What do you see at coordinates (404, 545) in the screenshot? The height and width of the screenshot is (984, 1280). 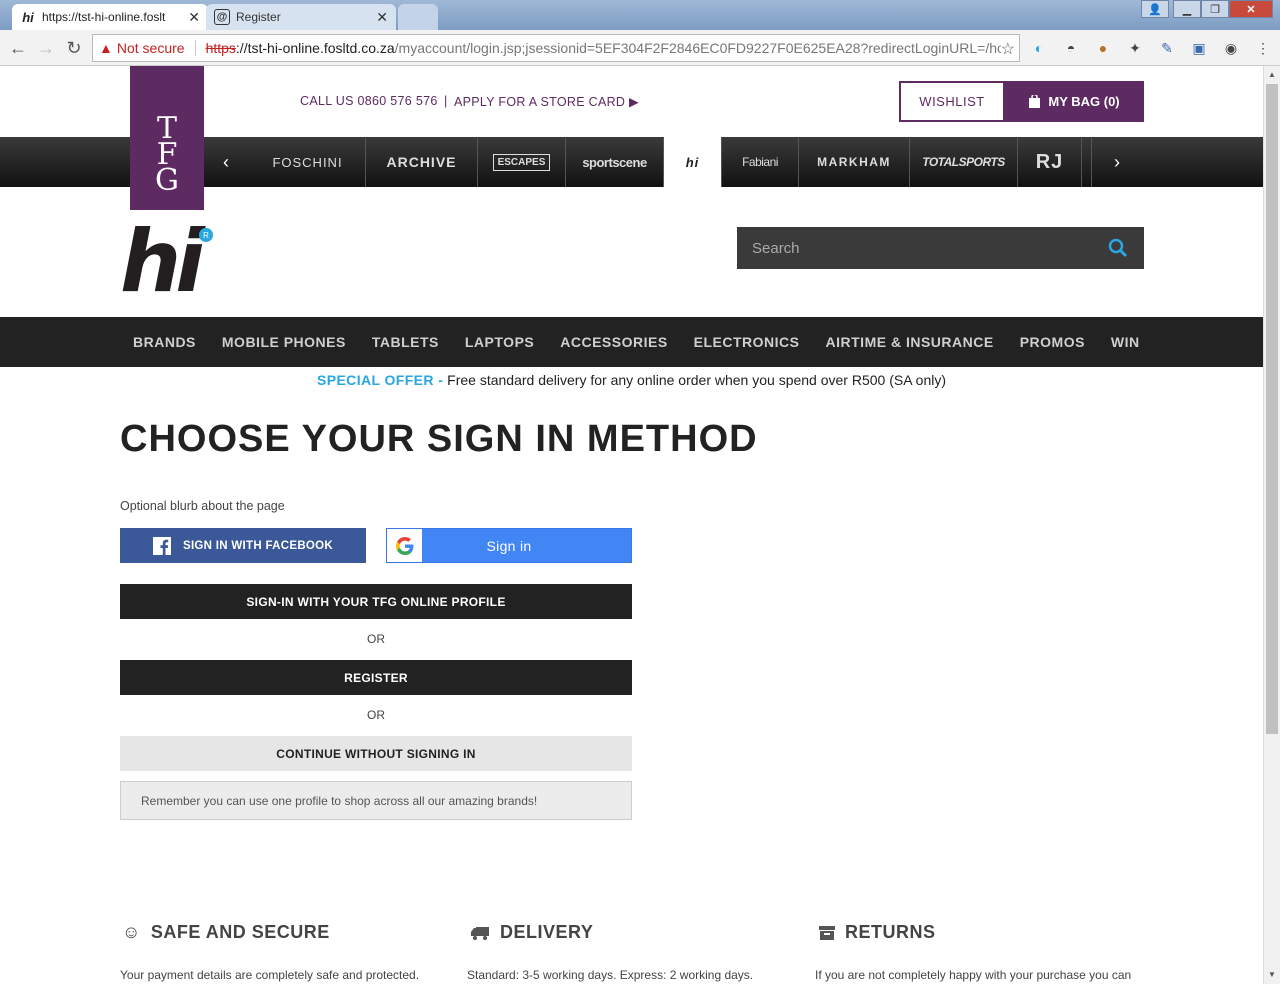 I see `google-icon` at bounding box center [404, 545].